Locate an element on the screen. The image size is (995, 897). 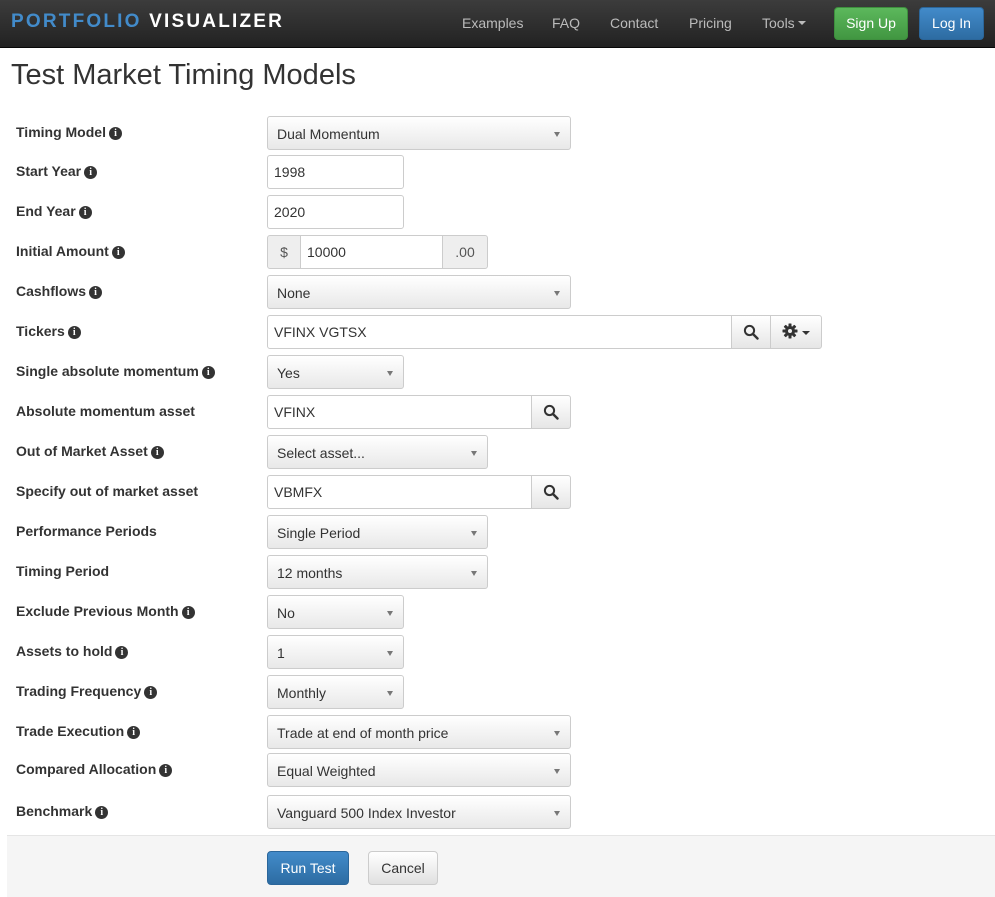
single-absolute-momentum-value: Yes is located at coordinates (288, 373).